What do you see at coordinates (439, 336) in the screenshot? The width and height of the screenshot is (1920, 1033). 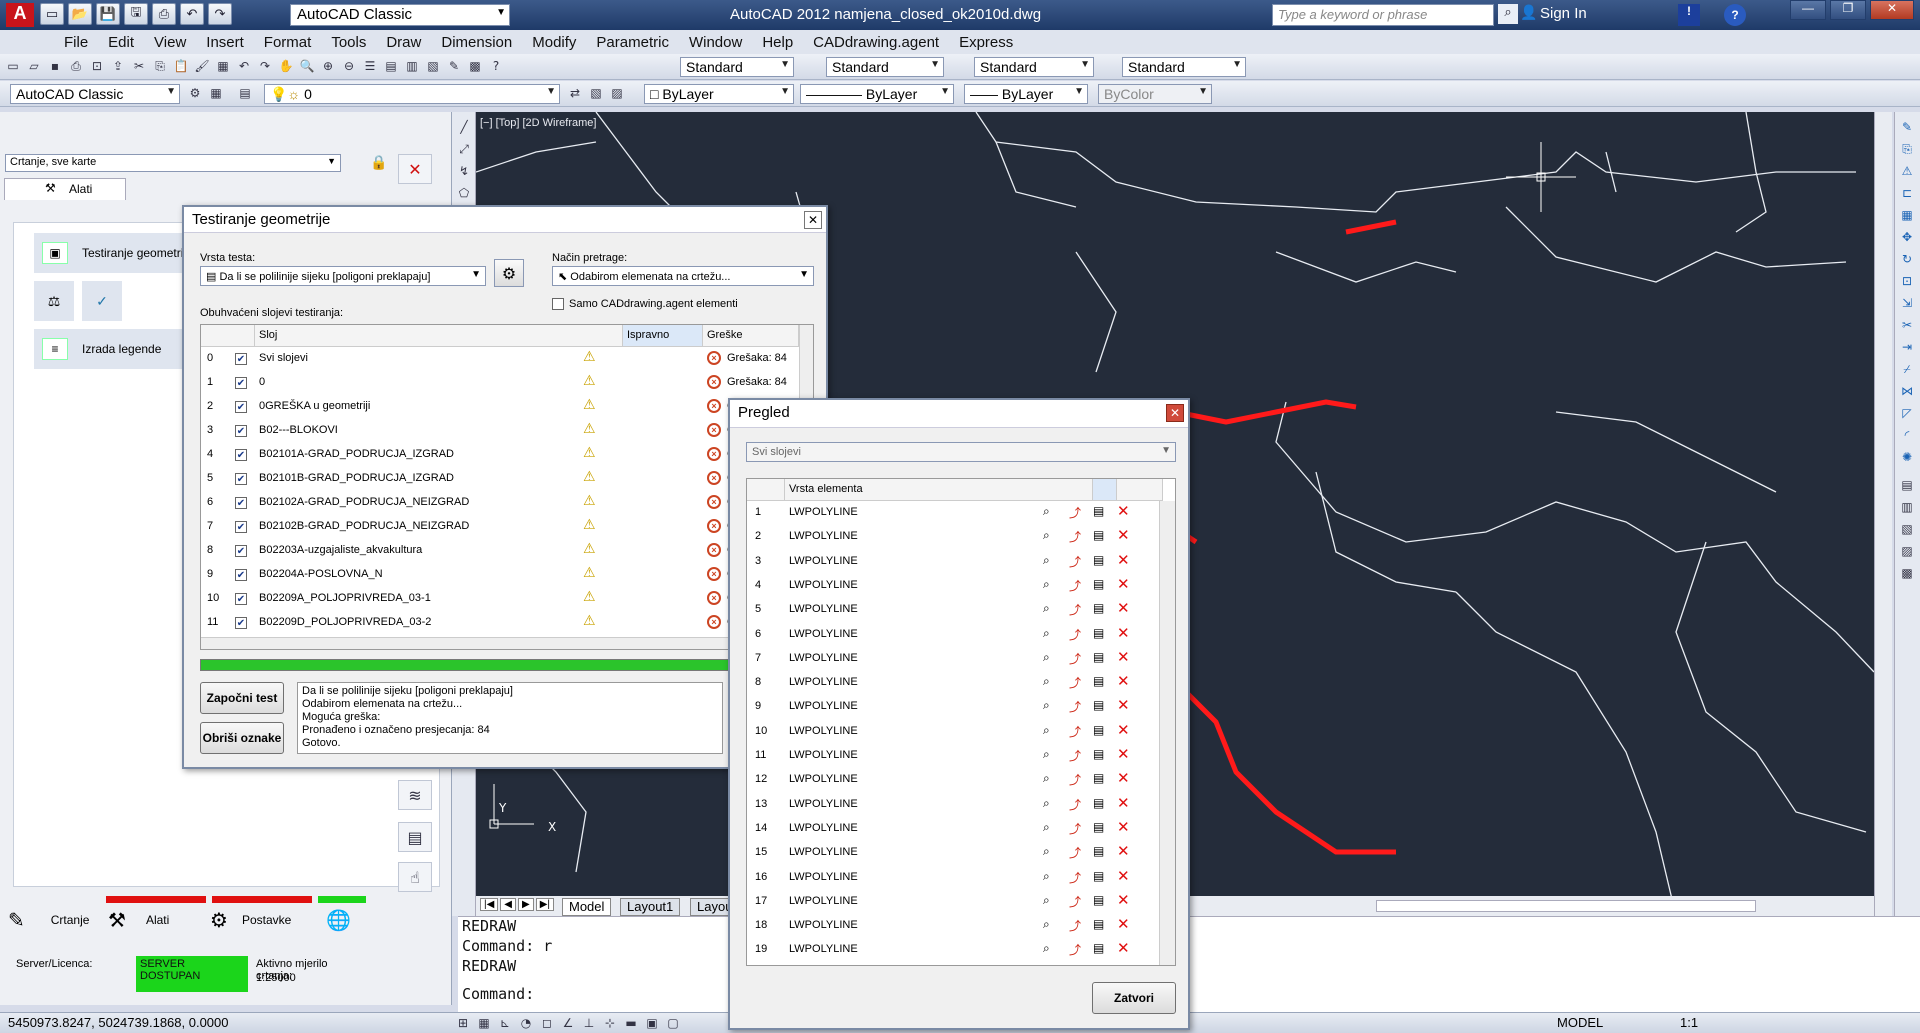 I see `grid-header-sloj: Sloj` at bounding box center [439, 336].